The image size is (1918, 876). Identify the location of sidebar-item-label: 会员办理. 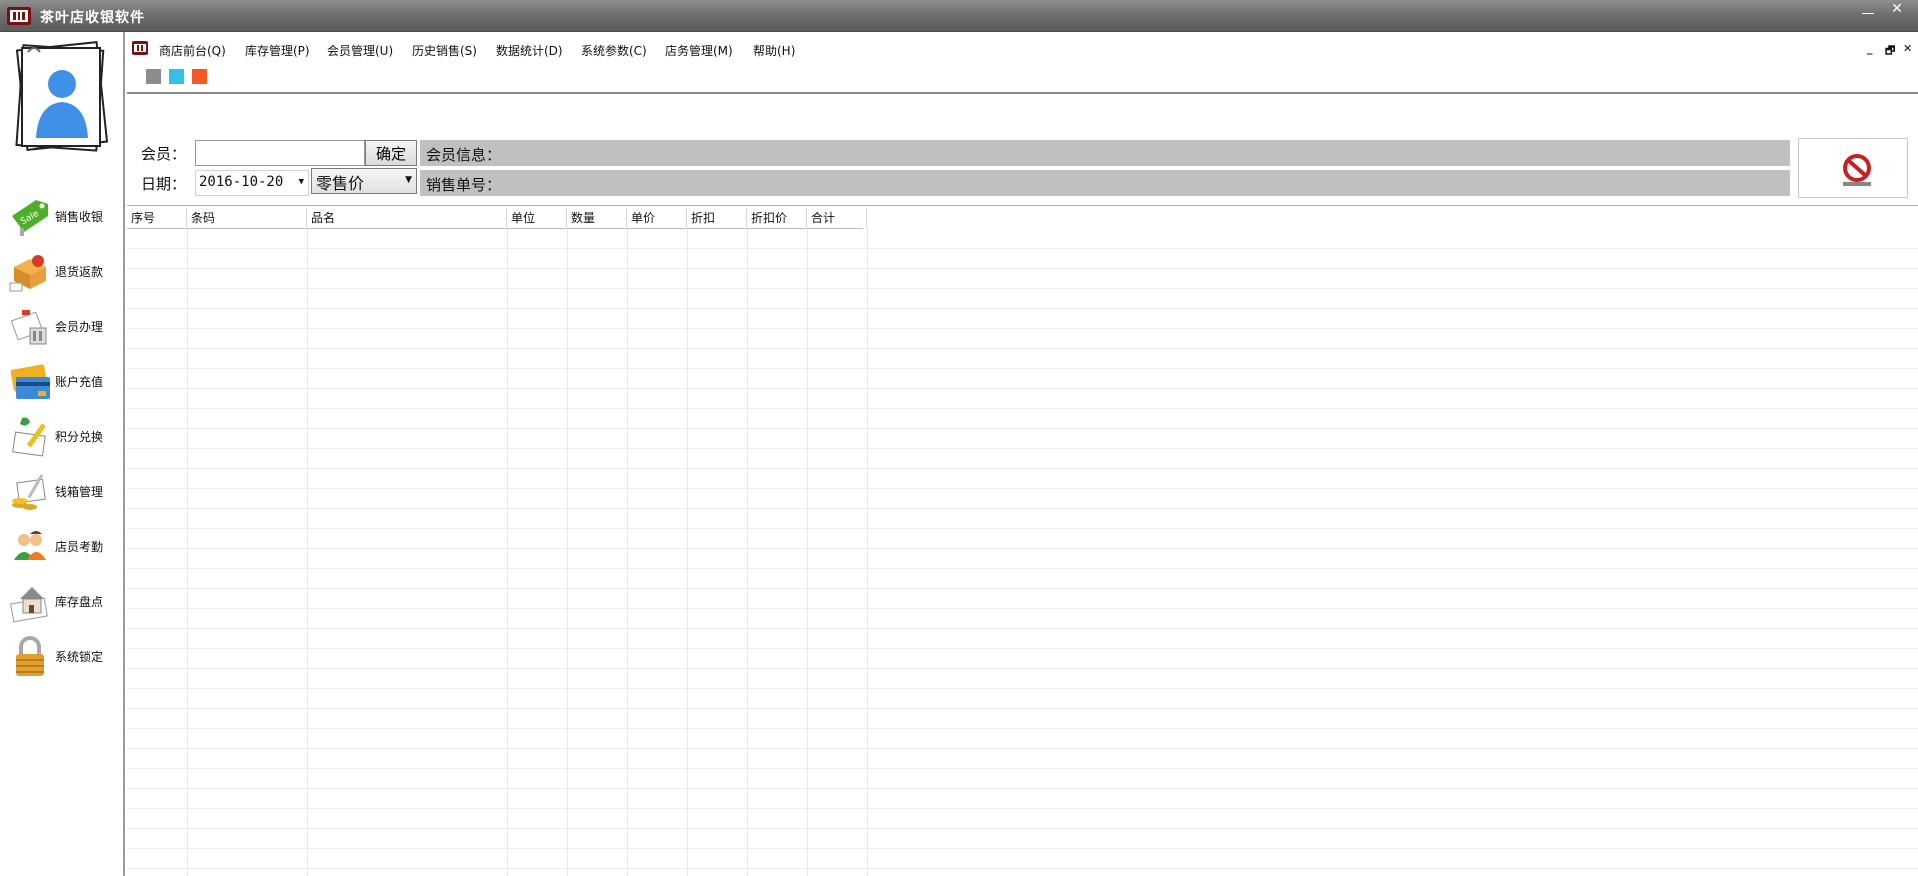
(79, 327).